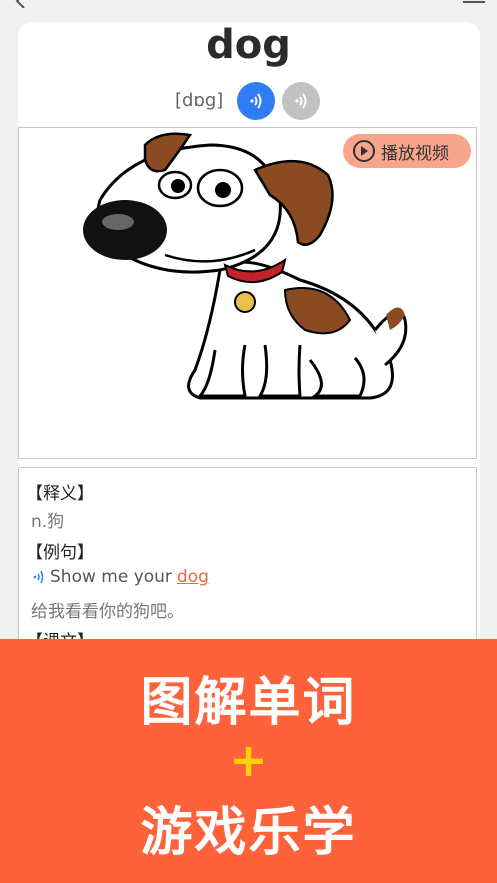 Image resolution: width=497 pixels, height=883 pixels. Describe the element at coordinates (21, 4) in the screenshot. I see `back-chevron-icon` at that location.